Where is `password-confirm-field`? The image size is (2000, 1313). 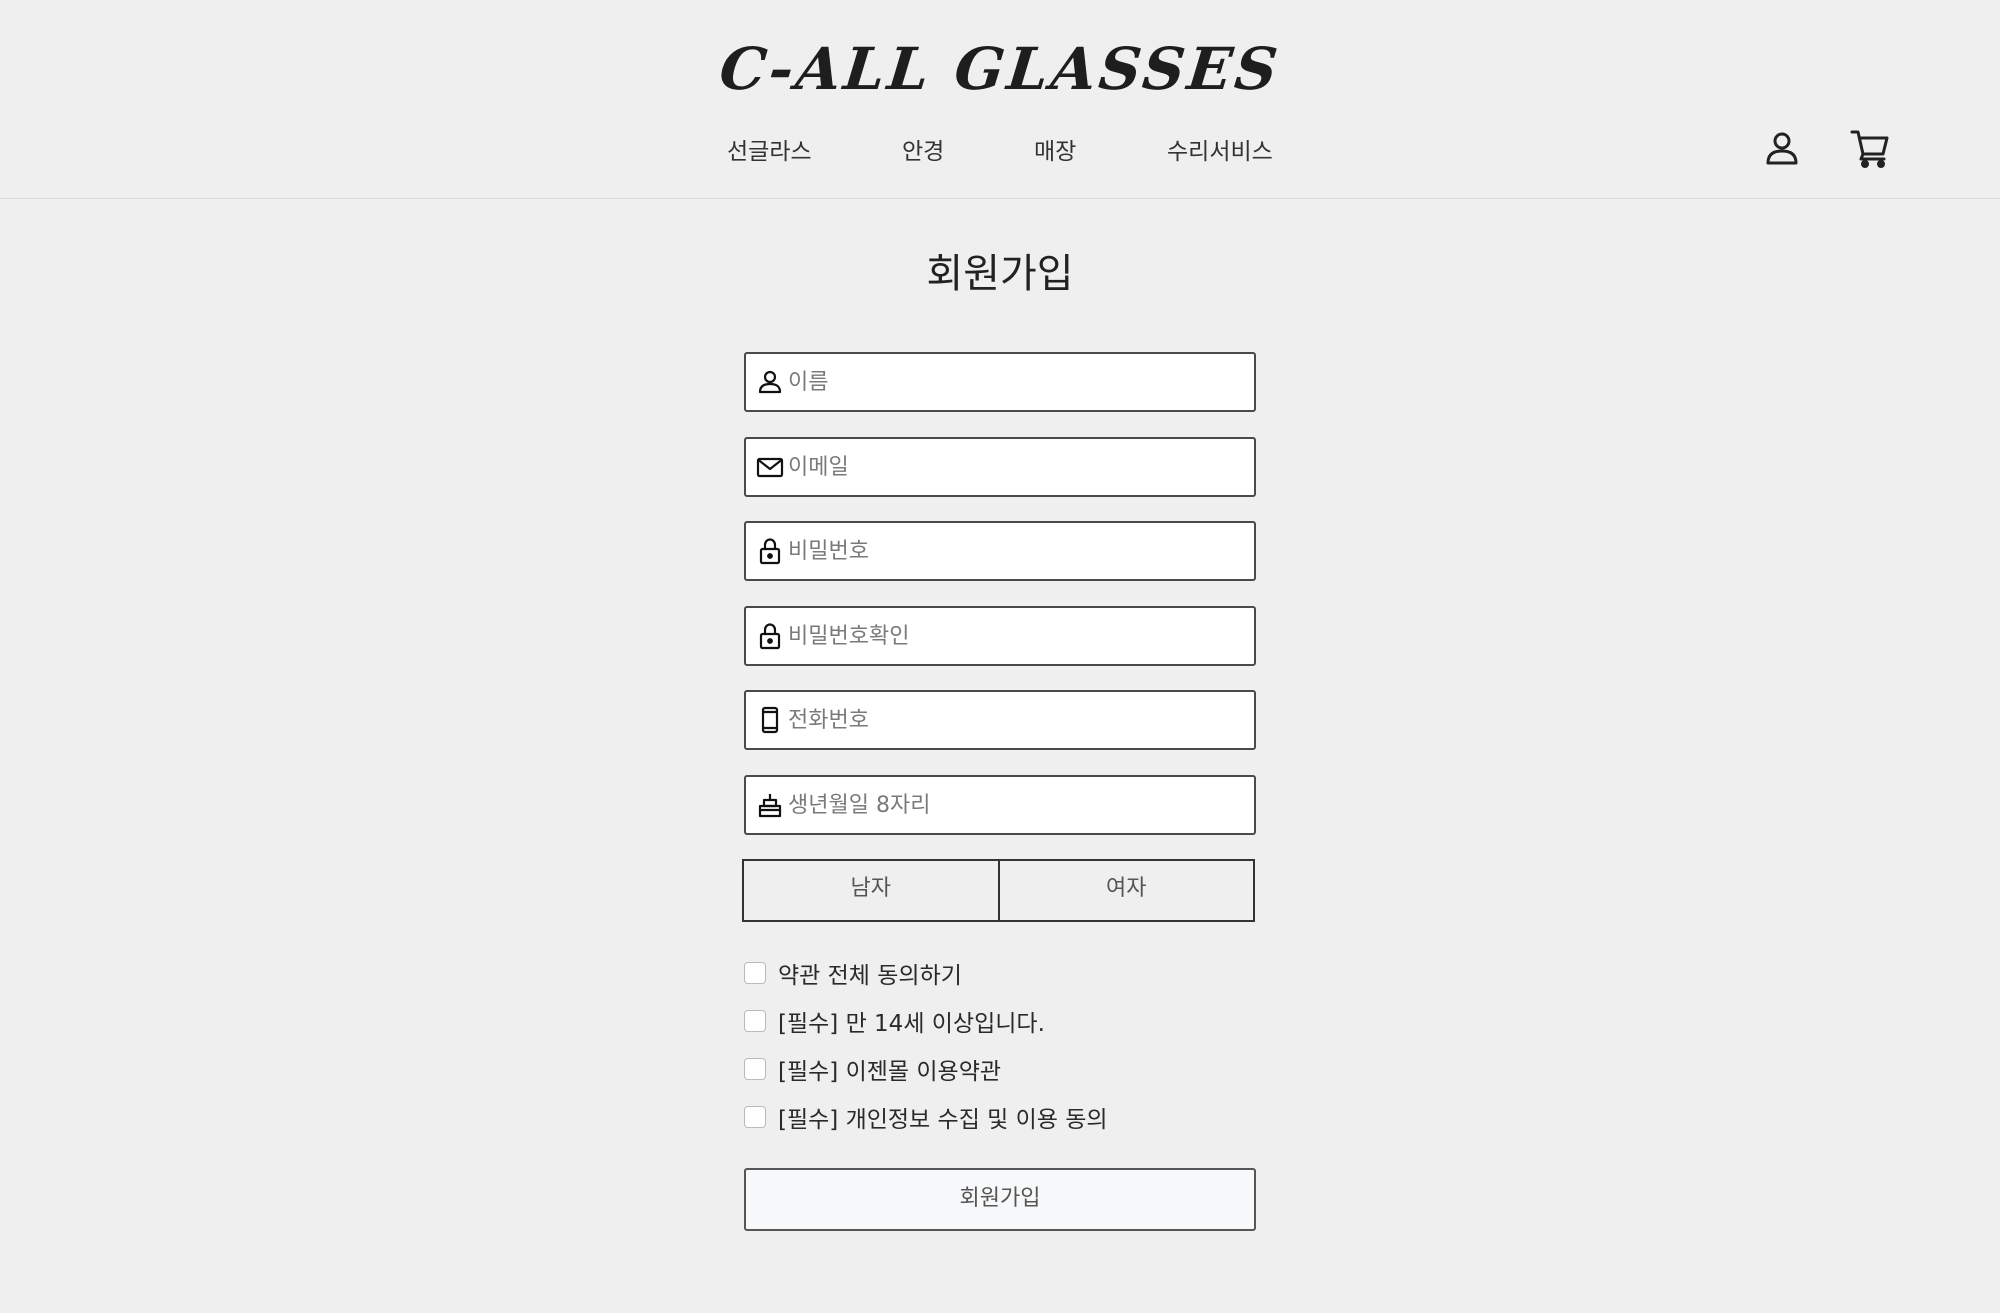
password-confirm-field is located at coordinates (1000, 636).